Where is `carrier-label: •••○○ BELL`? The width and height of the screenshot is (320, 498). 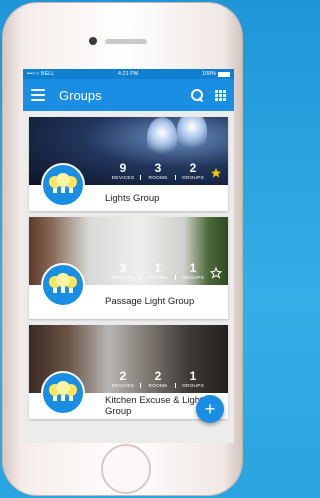
carrier-label: •••○○ BELL is located at coordinates (41, 74).